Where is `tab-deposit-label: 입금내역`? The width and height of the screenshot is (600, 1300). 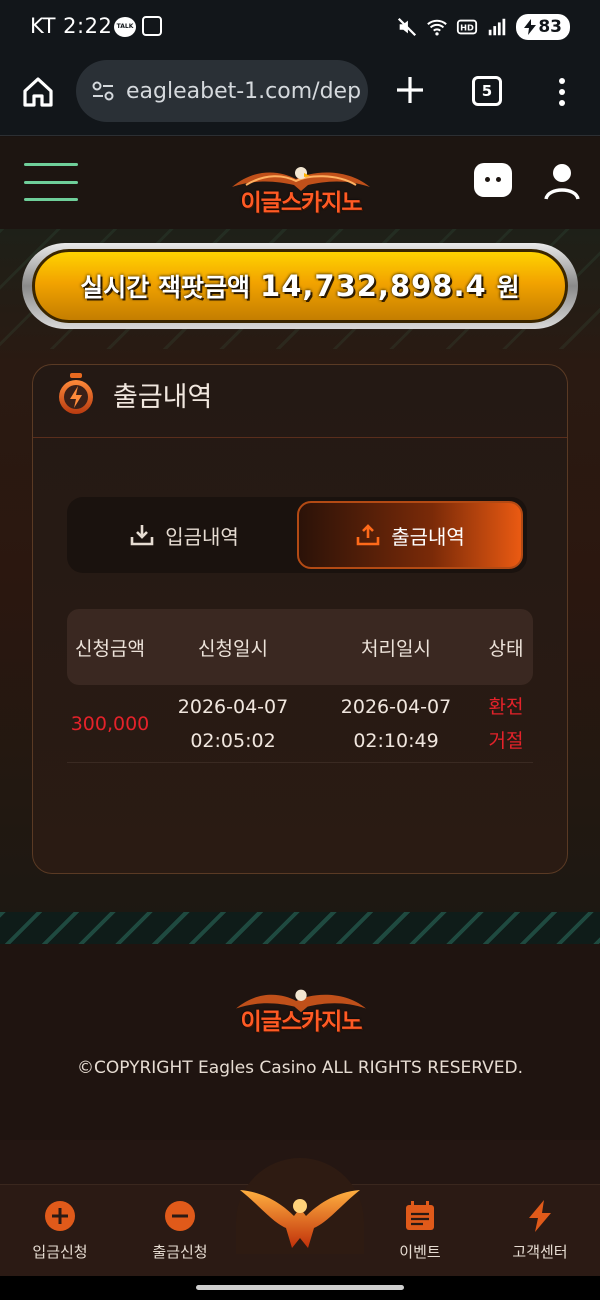 tab-deposit-label: 입금내역 is located at coordinates (202, 536).